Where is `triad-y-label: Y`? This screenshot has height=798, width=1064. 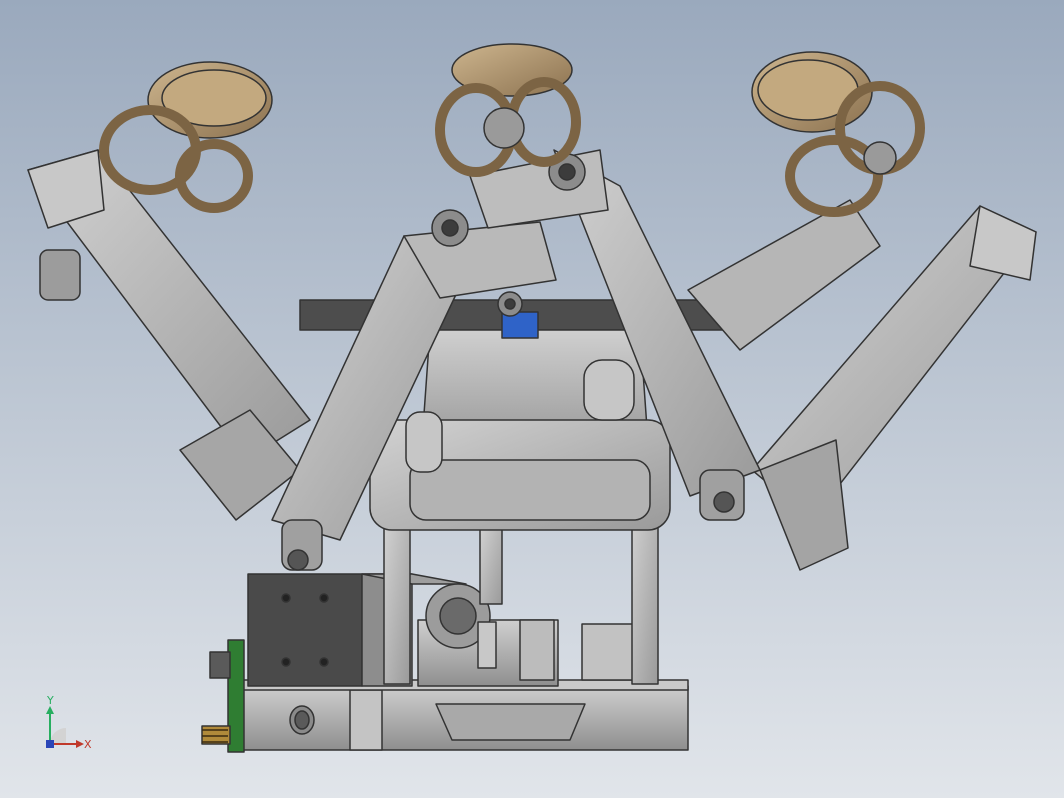 triad-y-label: Y is located at coordinates (50, 700).